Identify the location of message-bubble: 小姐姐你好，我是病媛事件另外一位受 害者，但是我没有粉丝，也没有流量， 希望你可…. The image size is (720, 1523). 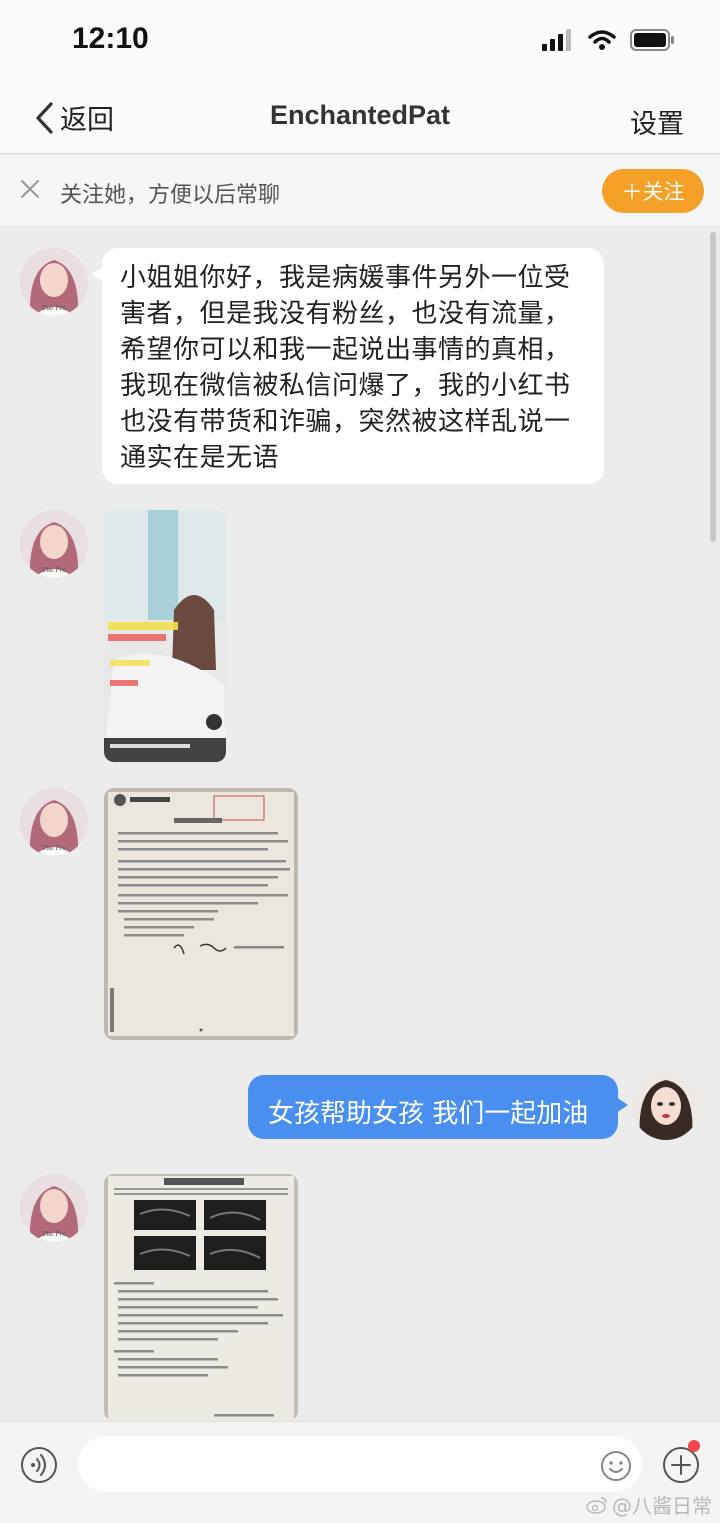
(348, 366).